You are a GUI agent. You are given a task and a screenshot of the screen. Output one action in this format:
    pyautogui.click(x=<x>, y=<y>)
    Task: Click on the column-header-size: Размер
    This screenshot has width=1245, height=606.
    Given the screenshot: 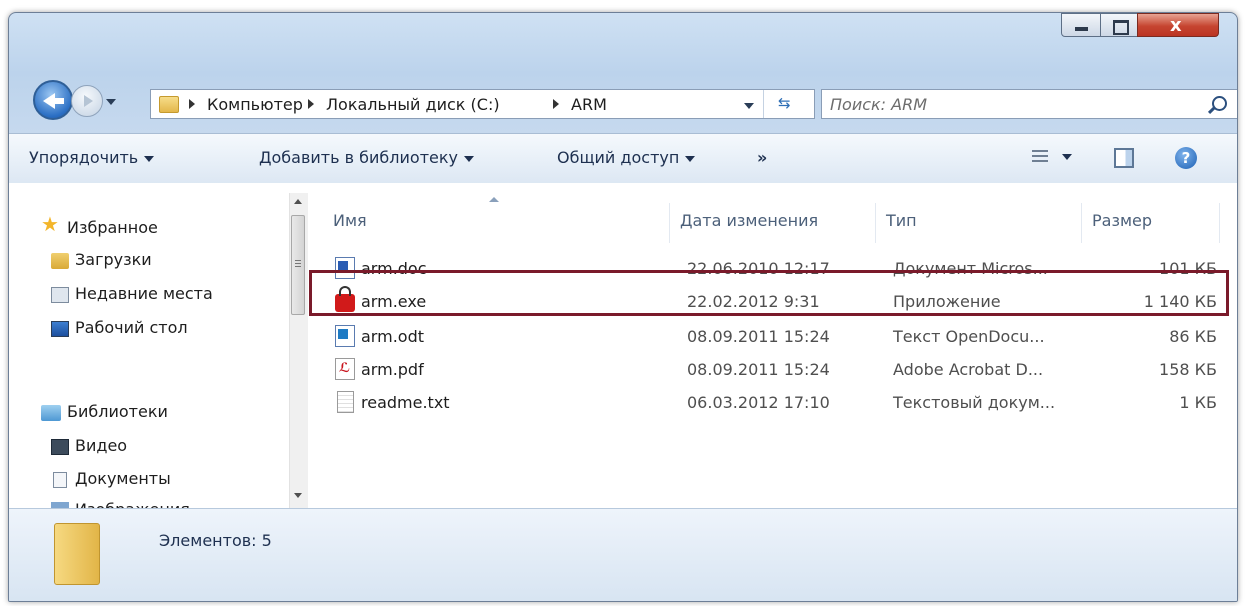 What is the action you would take?
    pyautogui.click(x=1122, y=220)
    